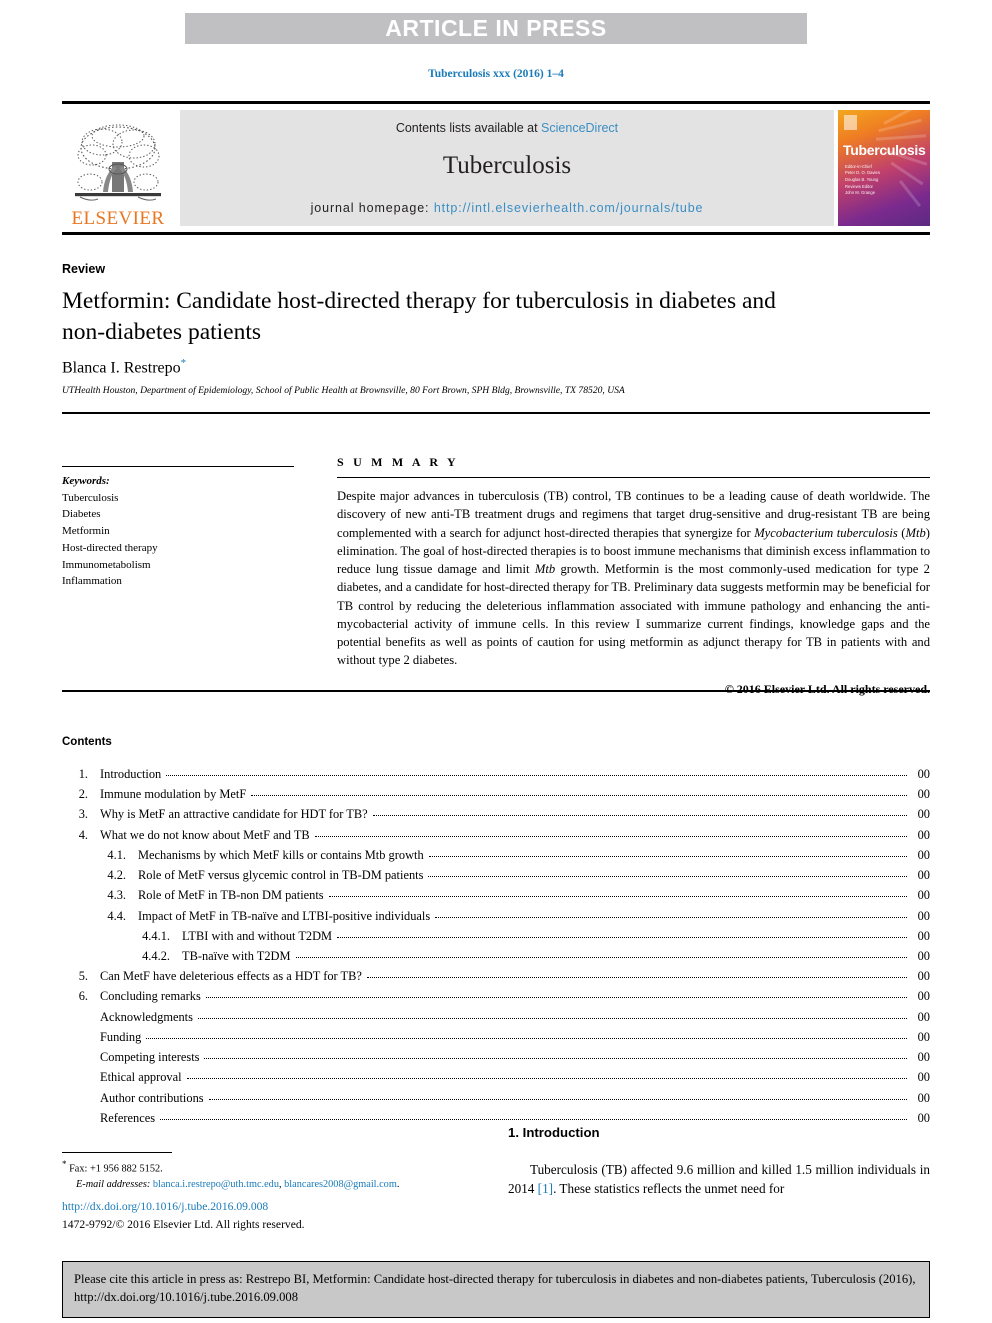 This screenshot has width=992, height=1323. What do you see at coordinates (83, 976) in the screenshot?
I see `toc-entry-number: 5.` at bounding box center [83, 976].